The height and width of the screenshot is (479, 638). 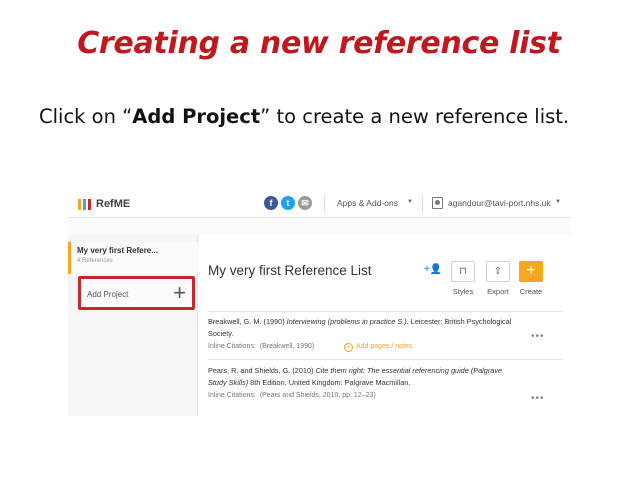 I want to click on apps-addons-menu: Apps & Add-ons, so click(x=367, y=203).